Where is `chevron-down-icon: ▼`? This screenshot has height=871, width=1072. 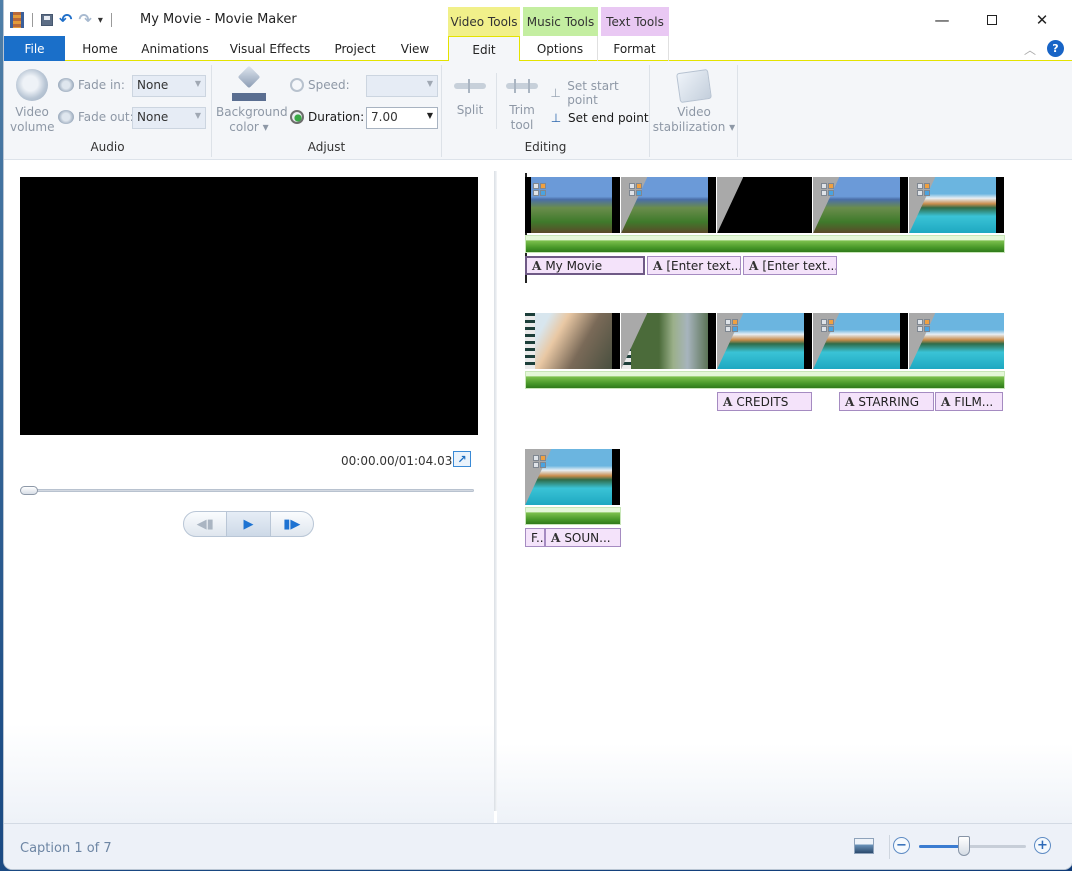
chevron-down-icon: ▼ is located at coordinates (429, 115).